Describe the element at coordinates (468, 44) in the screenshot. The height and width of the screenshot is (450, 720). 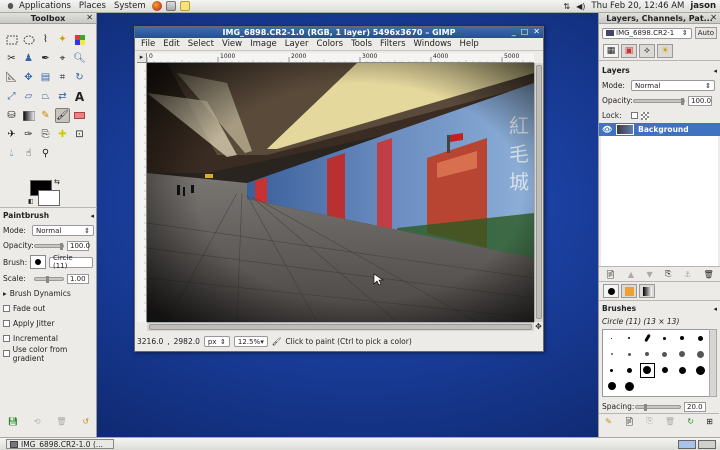
I see `menu-help: Help` at that location.